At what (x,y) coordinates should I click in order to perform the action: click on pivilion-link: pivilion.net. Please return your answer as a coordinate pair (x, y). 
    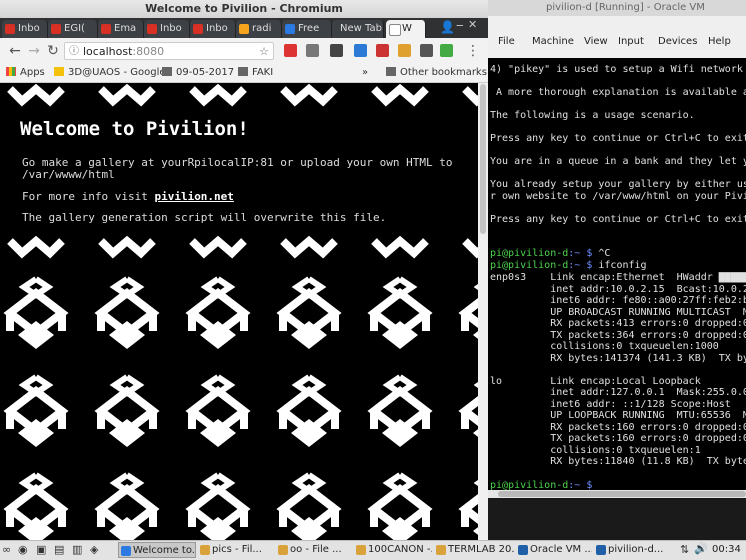
    Looking at the image, I should click on (193, 196).